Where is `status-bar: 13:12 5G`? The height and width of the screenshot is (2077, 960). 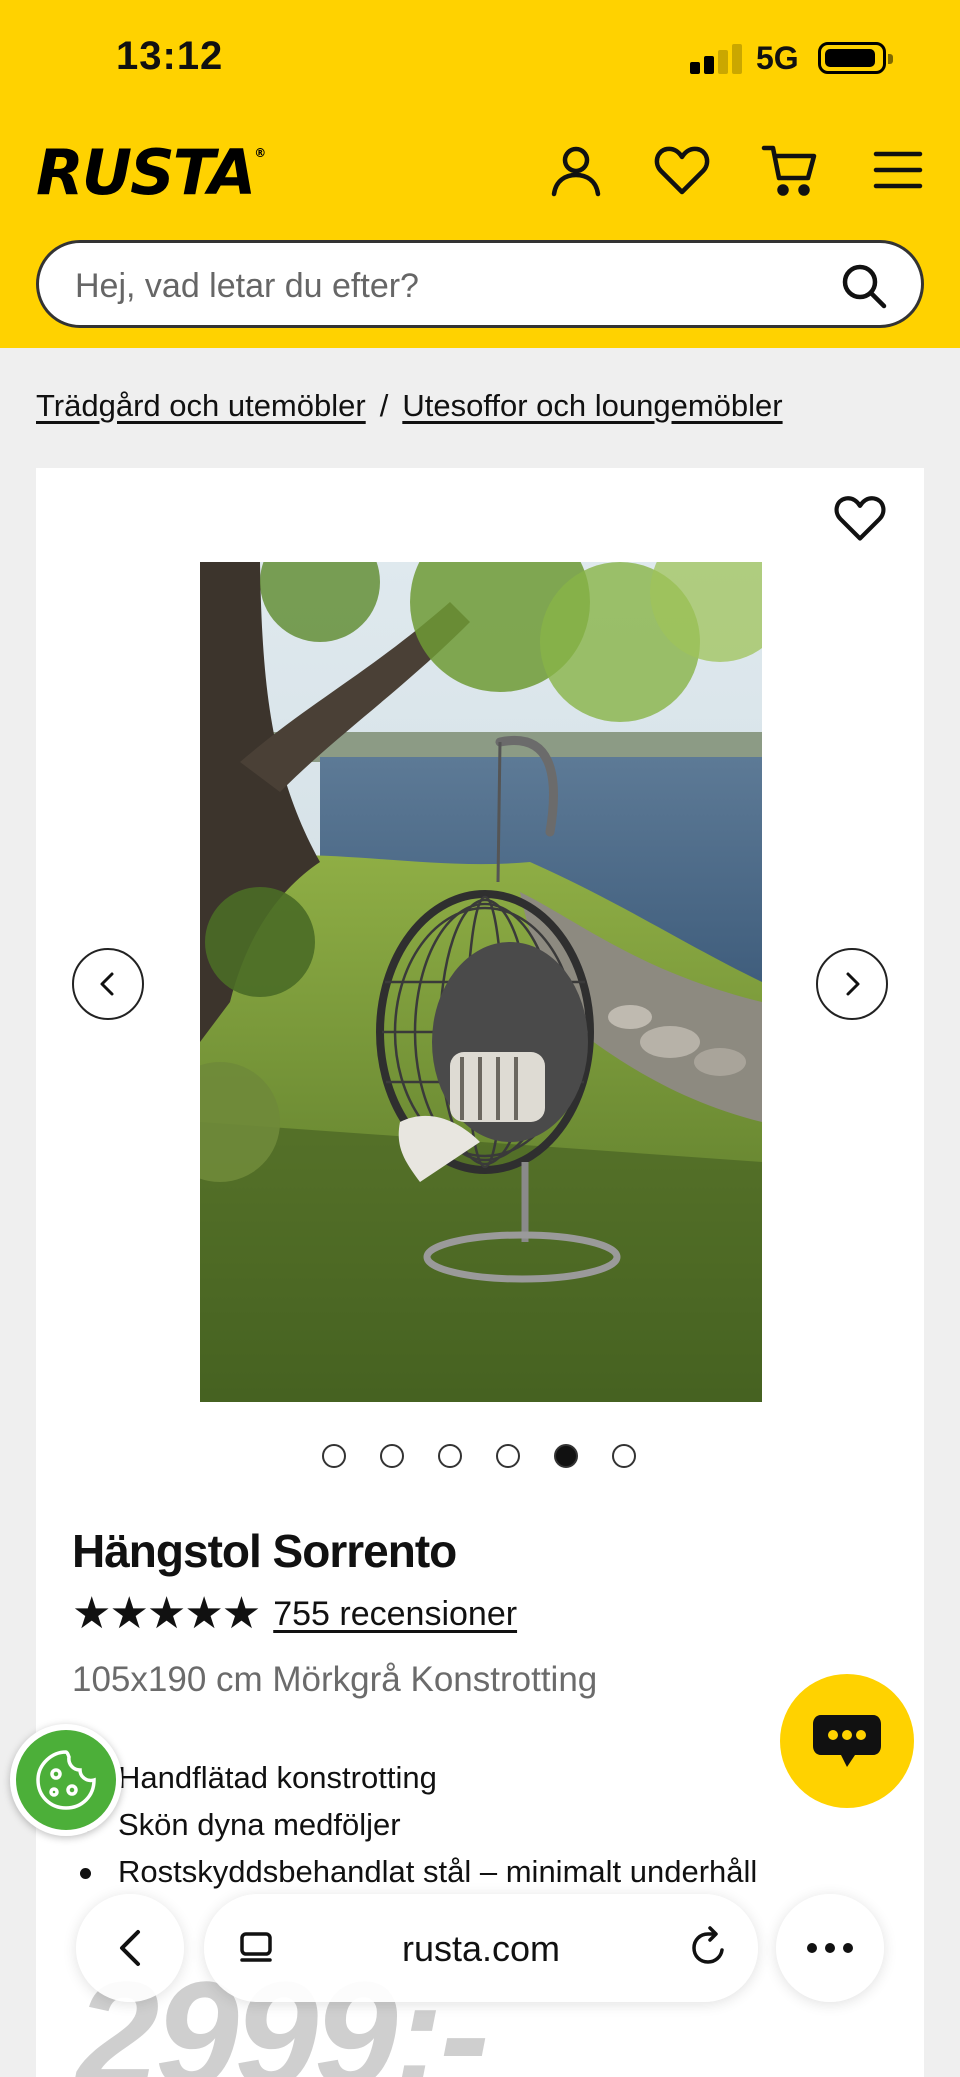 status-bar: 13:12 5G is located at coordinates (480, 59).